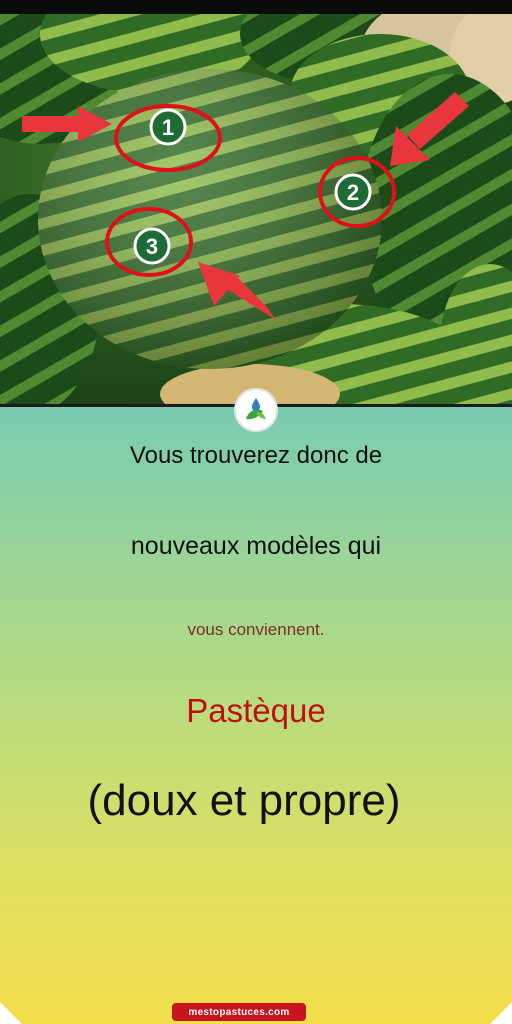 The width and height of the screenshot is (512, 1024). Describe the element at coordinates (501, 1013) in the screenshot. I see `corner-decoration-right` at that location.